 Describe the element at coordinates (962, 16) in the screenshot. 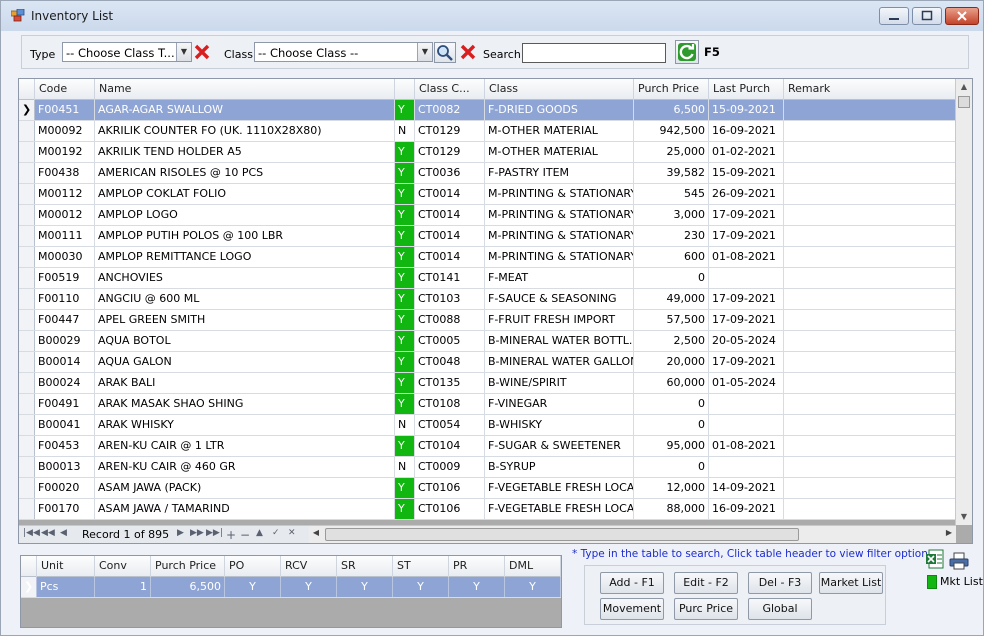

I see `close-button` at that location.